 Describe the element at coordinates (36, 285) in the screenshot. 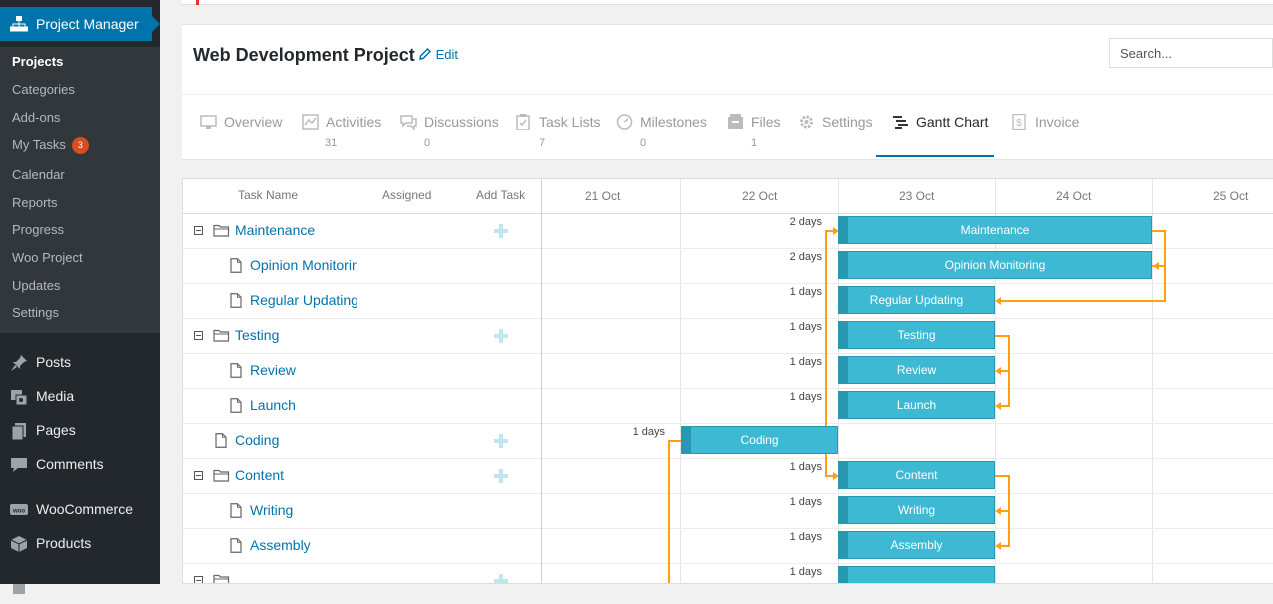

I see `submenu-updates: Updates` at that location.